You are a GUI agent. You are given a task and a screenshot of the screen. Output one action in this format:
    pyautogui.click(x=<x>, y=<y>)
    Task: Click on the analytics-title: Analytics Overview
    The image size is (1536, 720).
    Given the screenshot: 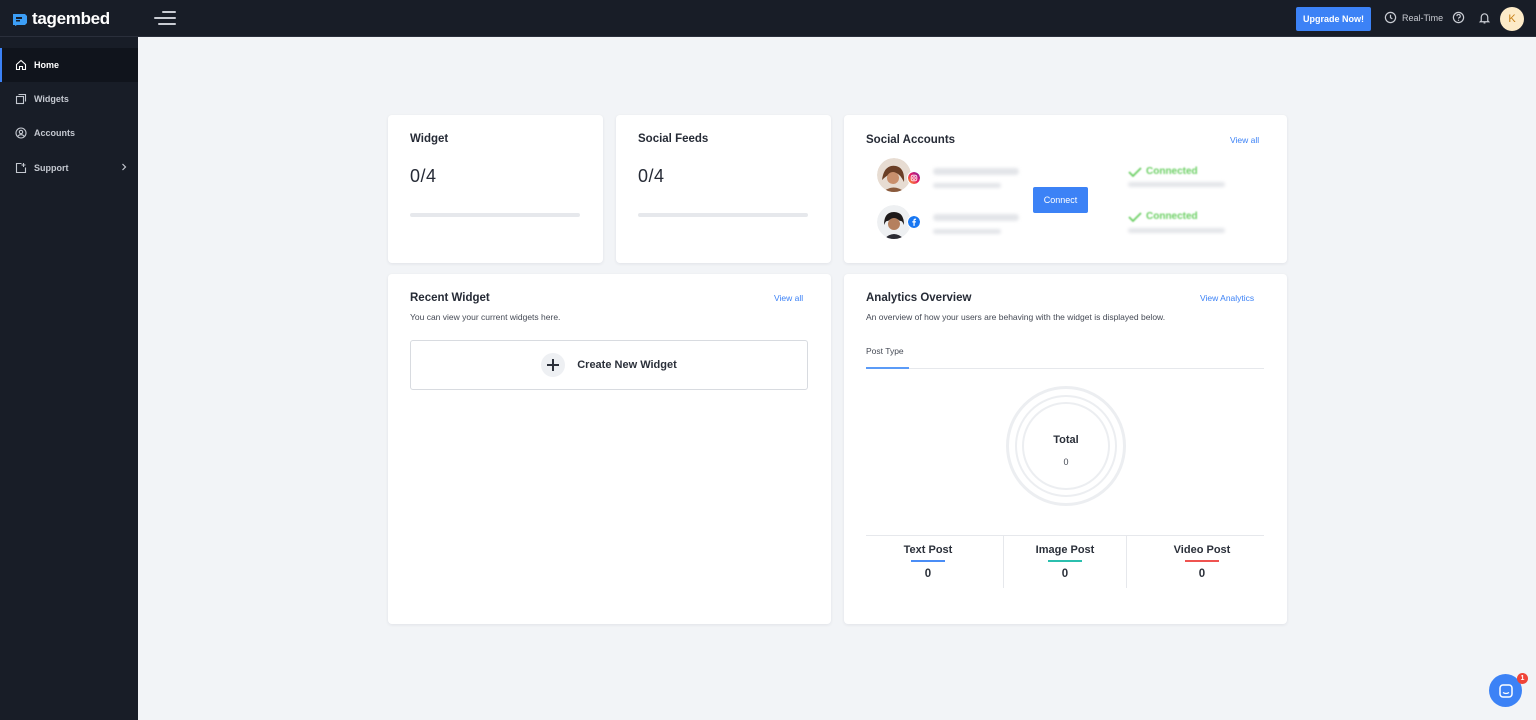 What is the action you would take?
    pyautogui.click(x=919, y=298)
    